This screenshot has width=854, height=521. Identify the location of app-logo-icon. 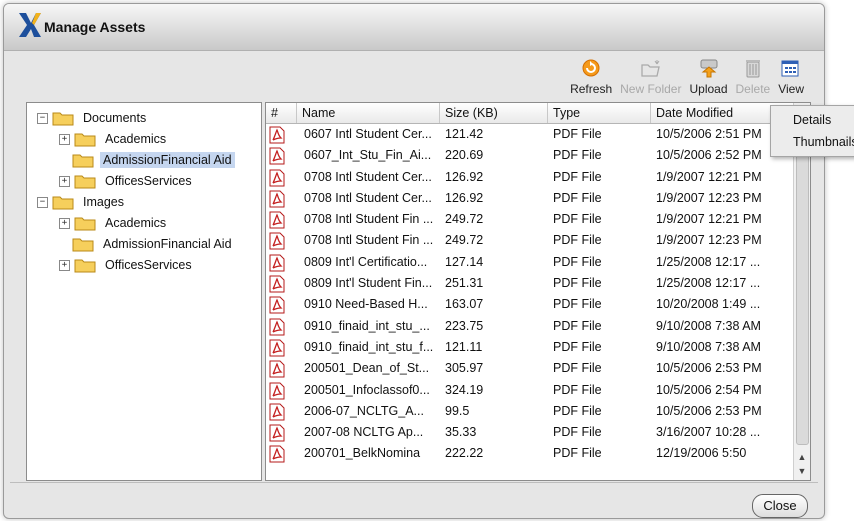
(30, 25).